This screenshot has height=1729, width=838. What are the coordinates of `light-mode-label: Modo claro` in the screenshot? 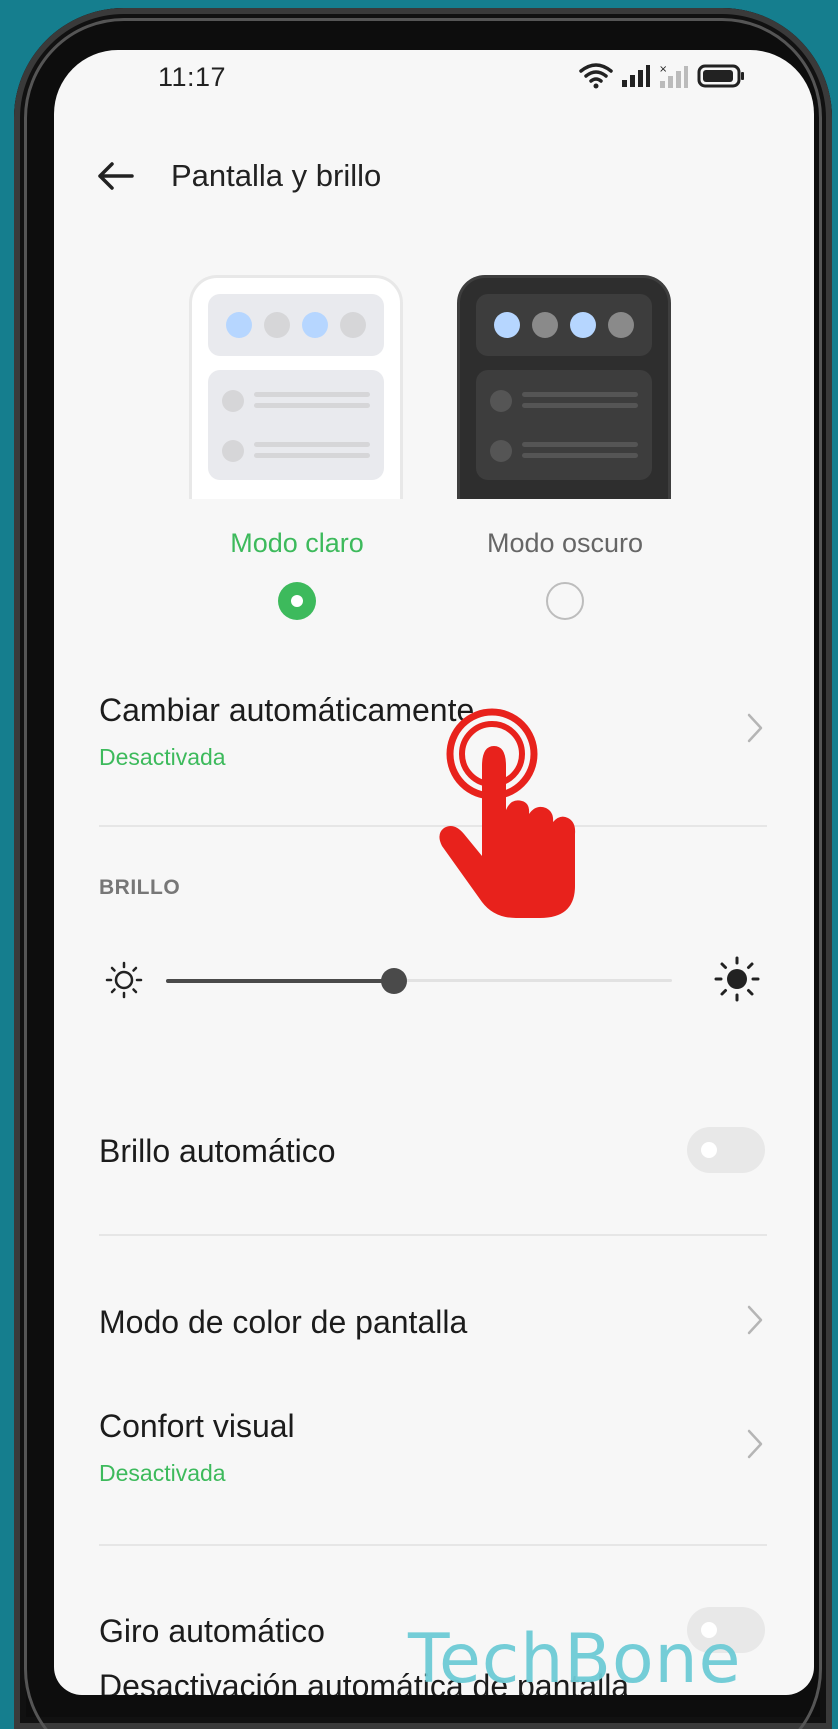 It's located at (297, 543).